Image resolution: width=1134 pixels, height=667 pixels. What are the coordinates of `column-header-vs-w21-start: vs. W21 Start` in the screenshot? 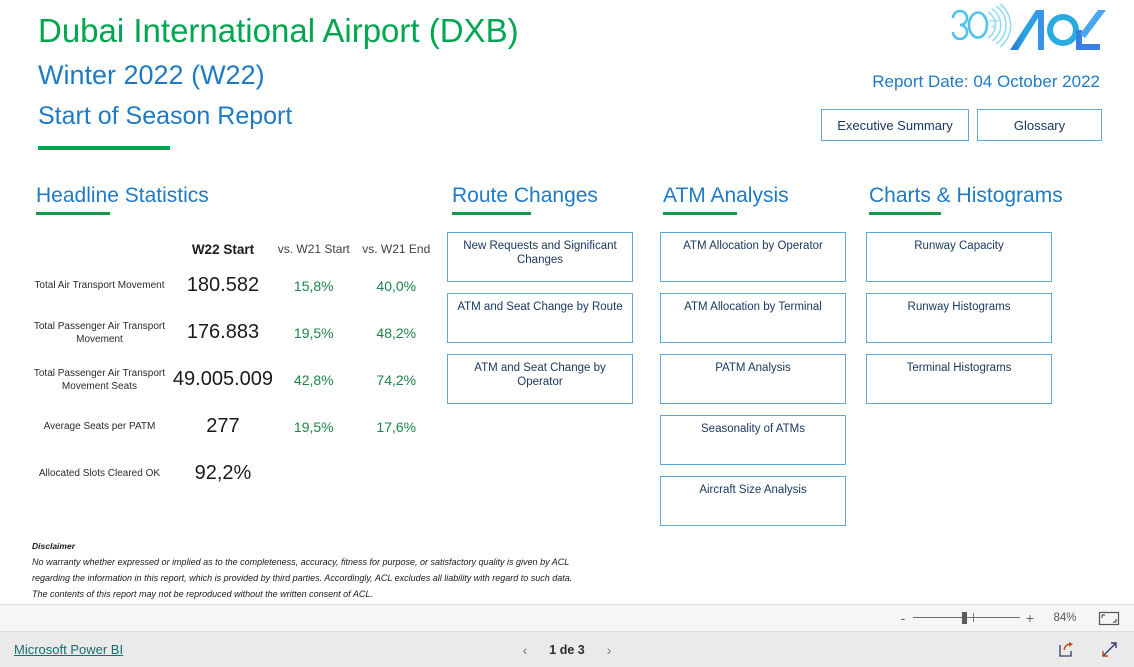 It's located at (313, 249).